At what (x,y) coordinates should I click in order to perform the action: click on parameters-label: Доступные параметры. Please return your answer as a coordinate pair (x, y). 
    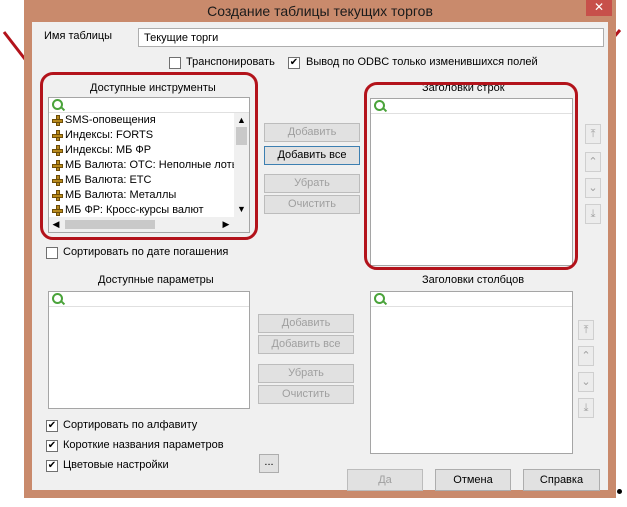
    Looking at the image, I should click on (156, 280).